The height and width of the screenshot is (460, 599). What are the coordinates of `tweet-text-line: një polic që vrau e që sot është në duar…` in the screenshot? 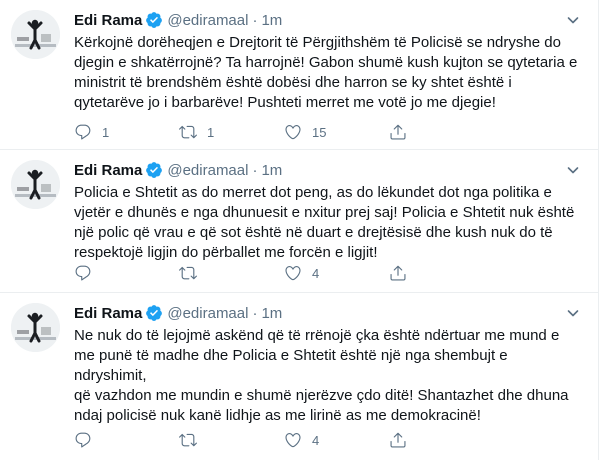 It's located at (313, 232).